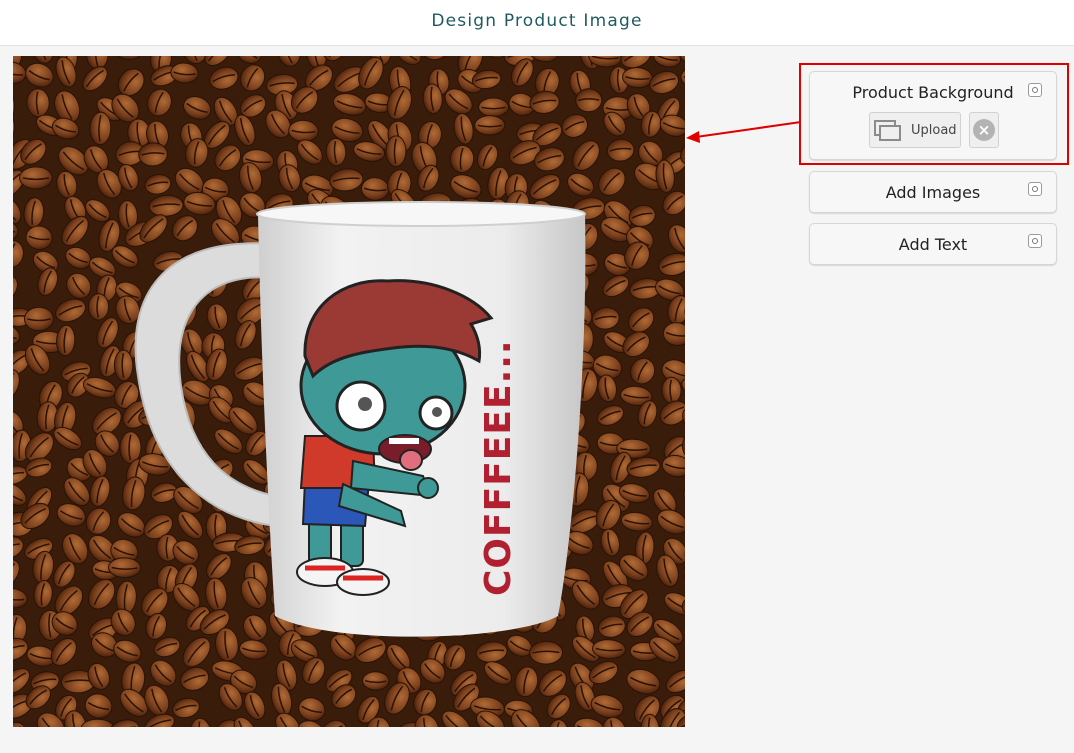 This screenshot has width=1074, height=753. Describe the element at coordinates (744, 132) in the screenshot. I see `annotation-arrow` at that location.